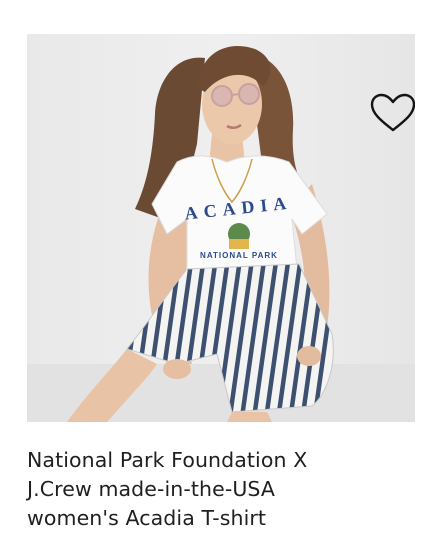 The image size is (443, 550). Describe the element at coordinates (227, 518) in the screenshot. I see `product-title-line: women's Acadia T-shirt` at that location.